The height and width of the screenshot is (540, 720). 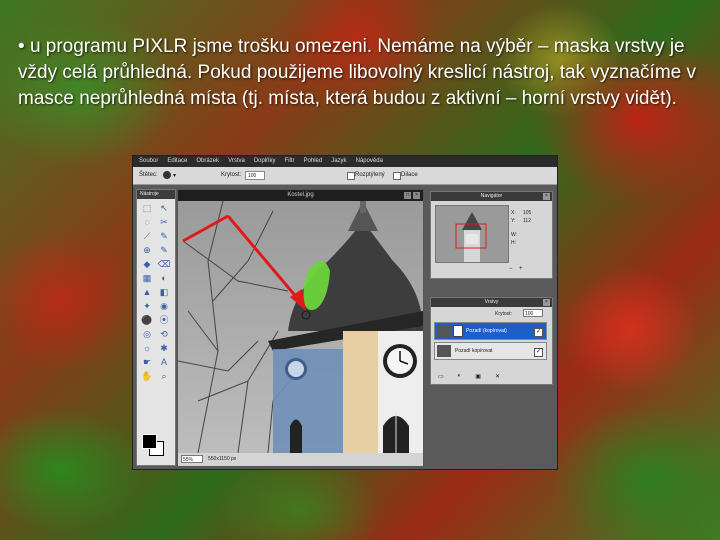 I want to click on brush-preview-icon, so click(x=167, y=175).